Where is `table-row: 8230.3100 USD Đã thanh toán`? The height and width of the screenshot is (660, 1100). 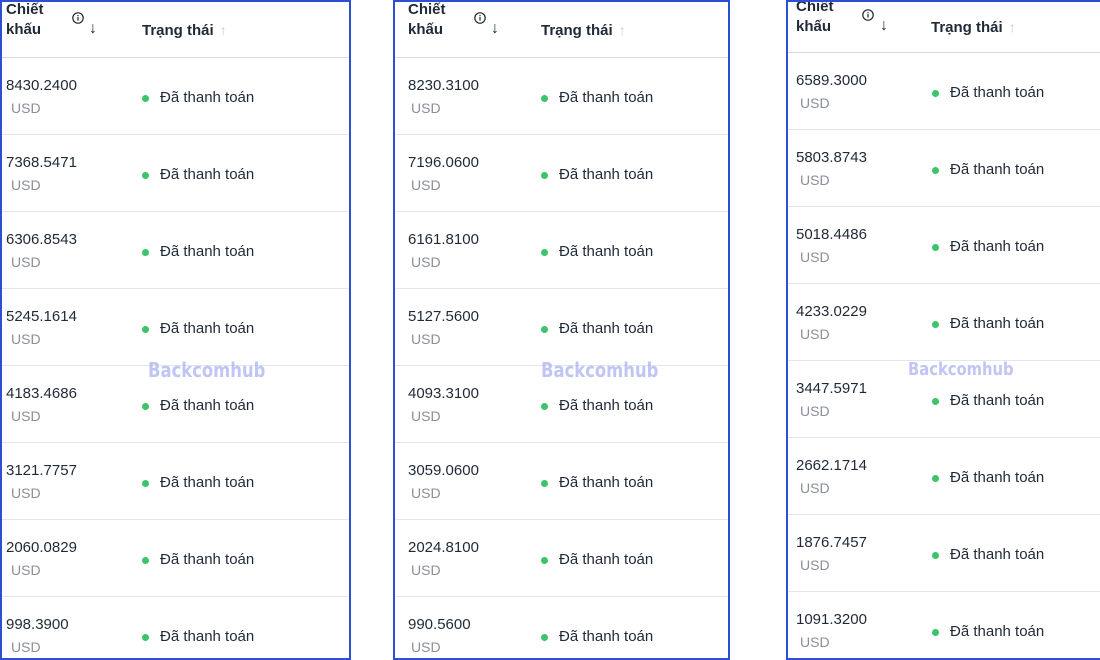 table-row: 8230.3100 USD Đã thanh toán is located at coordinates (561, 96).